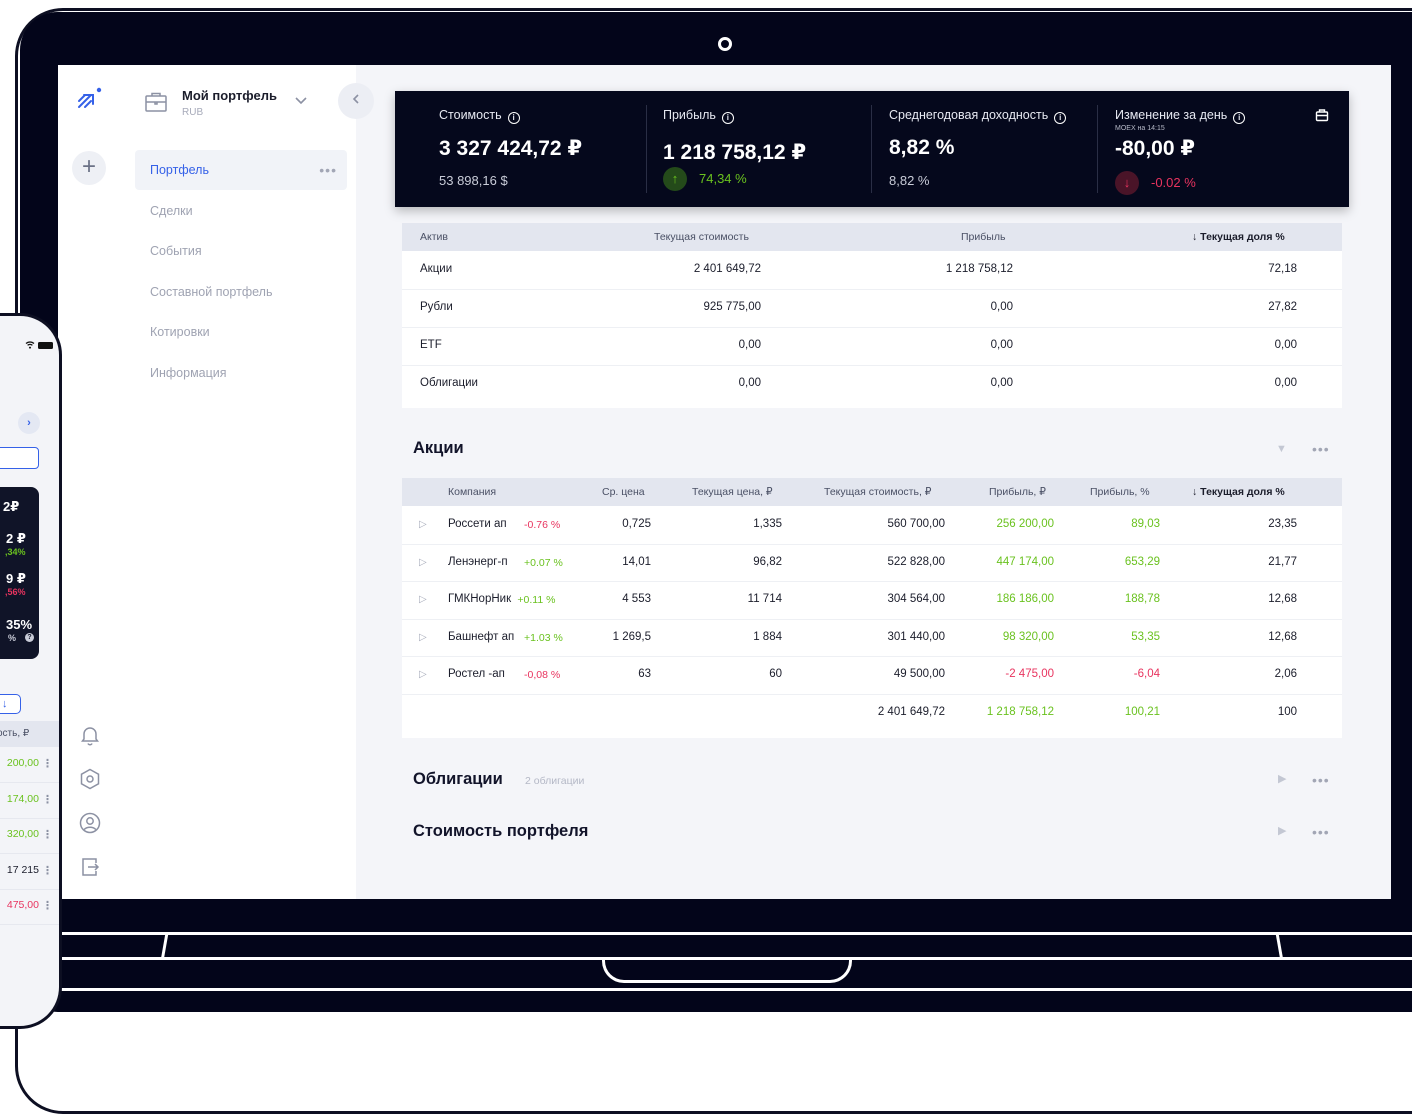  I want to click on stat-sub: 8,82 %, so click(909, 180).